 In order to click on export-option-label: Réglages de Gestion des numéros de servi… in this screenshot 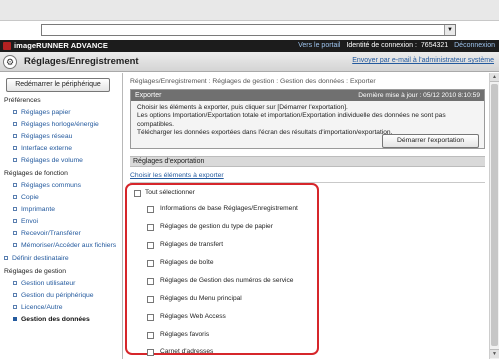, I will do `click(226, 281)`.